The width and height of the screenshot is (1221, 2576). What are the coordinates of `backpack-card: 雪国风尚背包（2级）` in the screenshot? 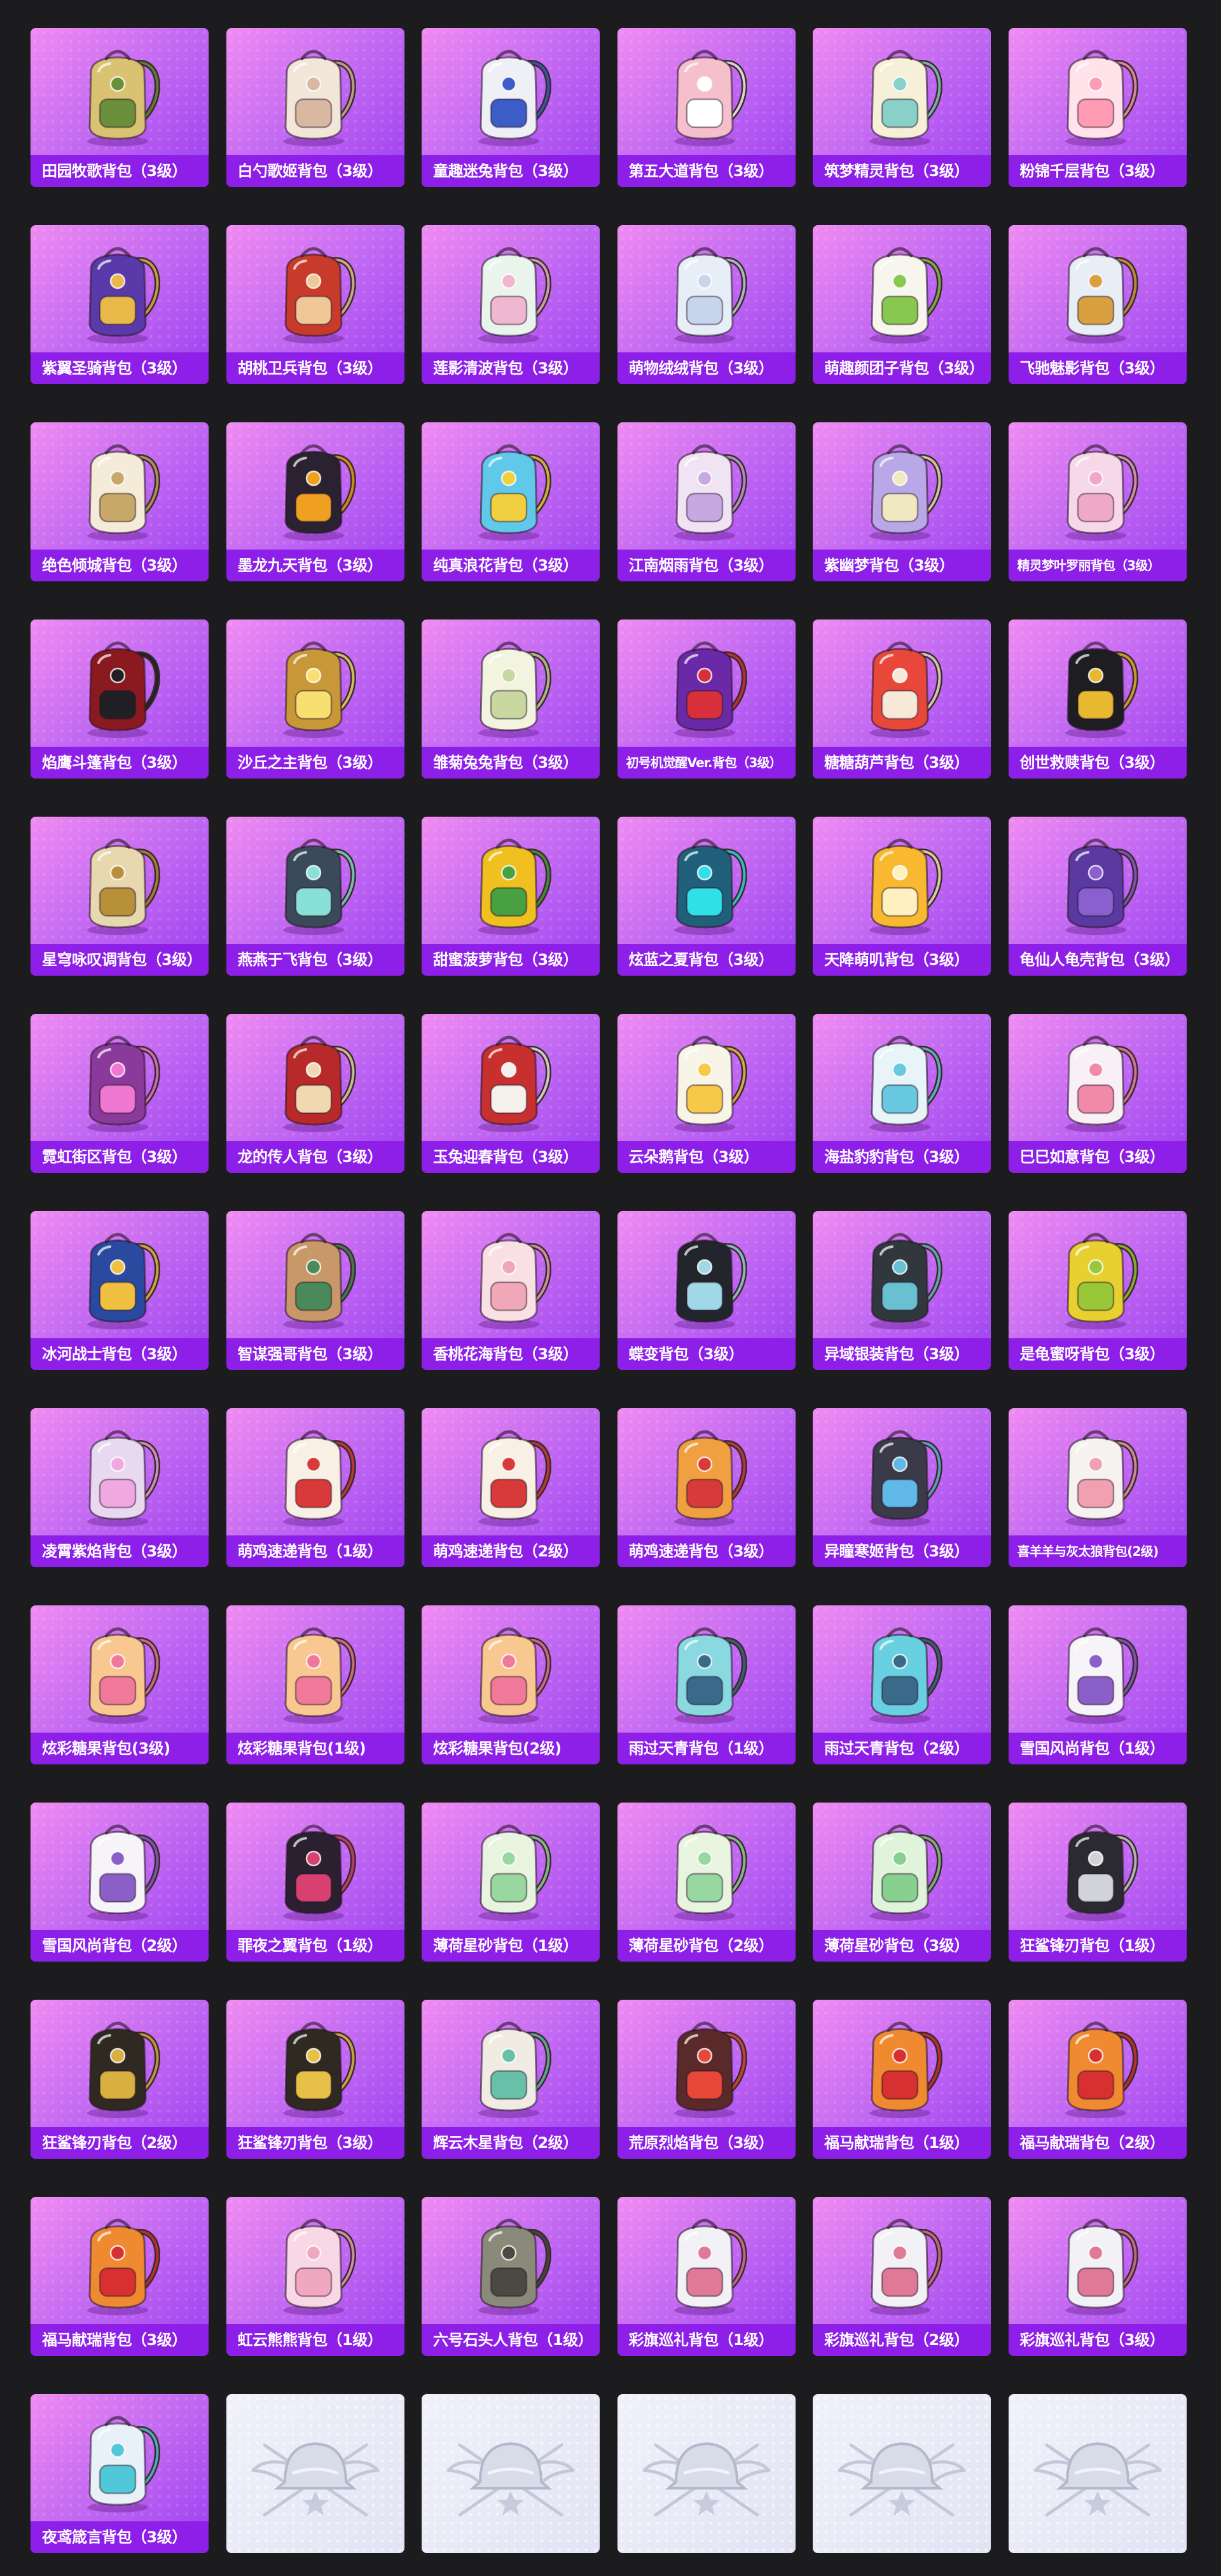 It's located at (120, 1882).